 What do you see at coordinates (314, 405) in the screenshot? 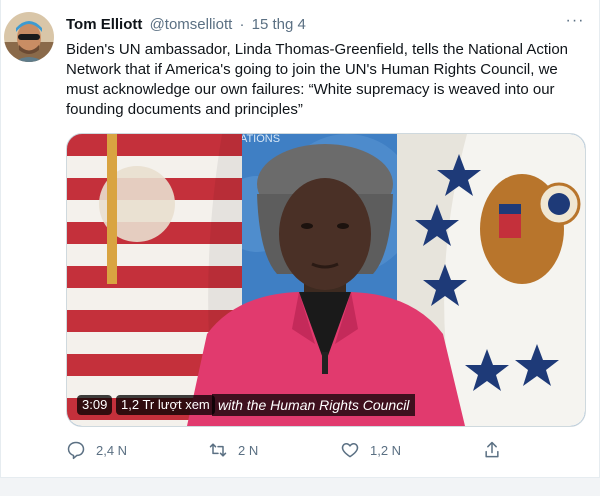
I see `video-caption: with the Human Rights Council` at bounding box center [314, 405].